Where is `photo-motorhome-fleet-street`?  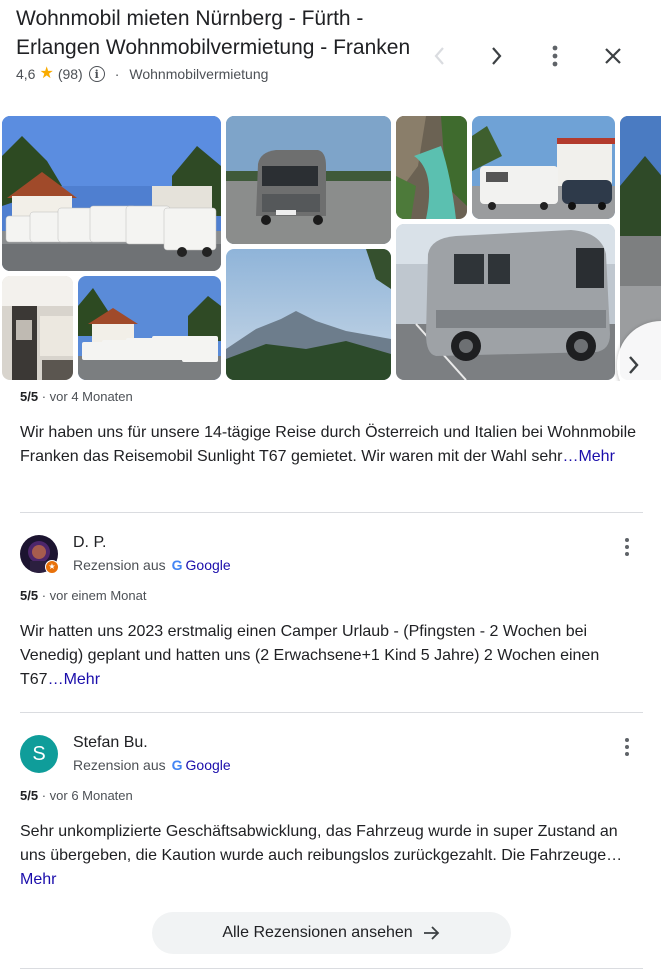 photo-motorhome-fleet-street is located at coordinates (149, 328).